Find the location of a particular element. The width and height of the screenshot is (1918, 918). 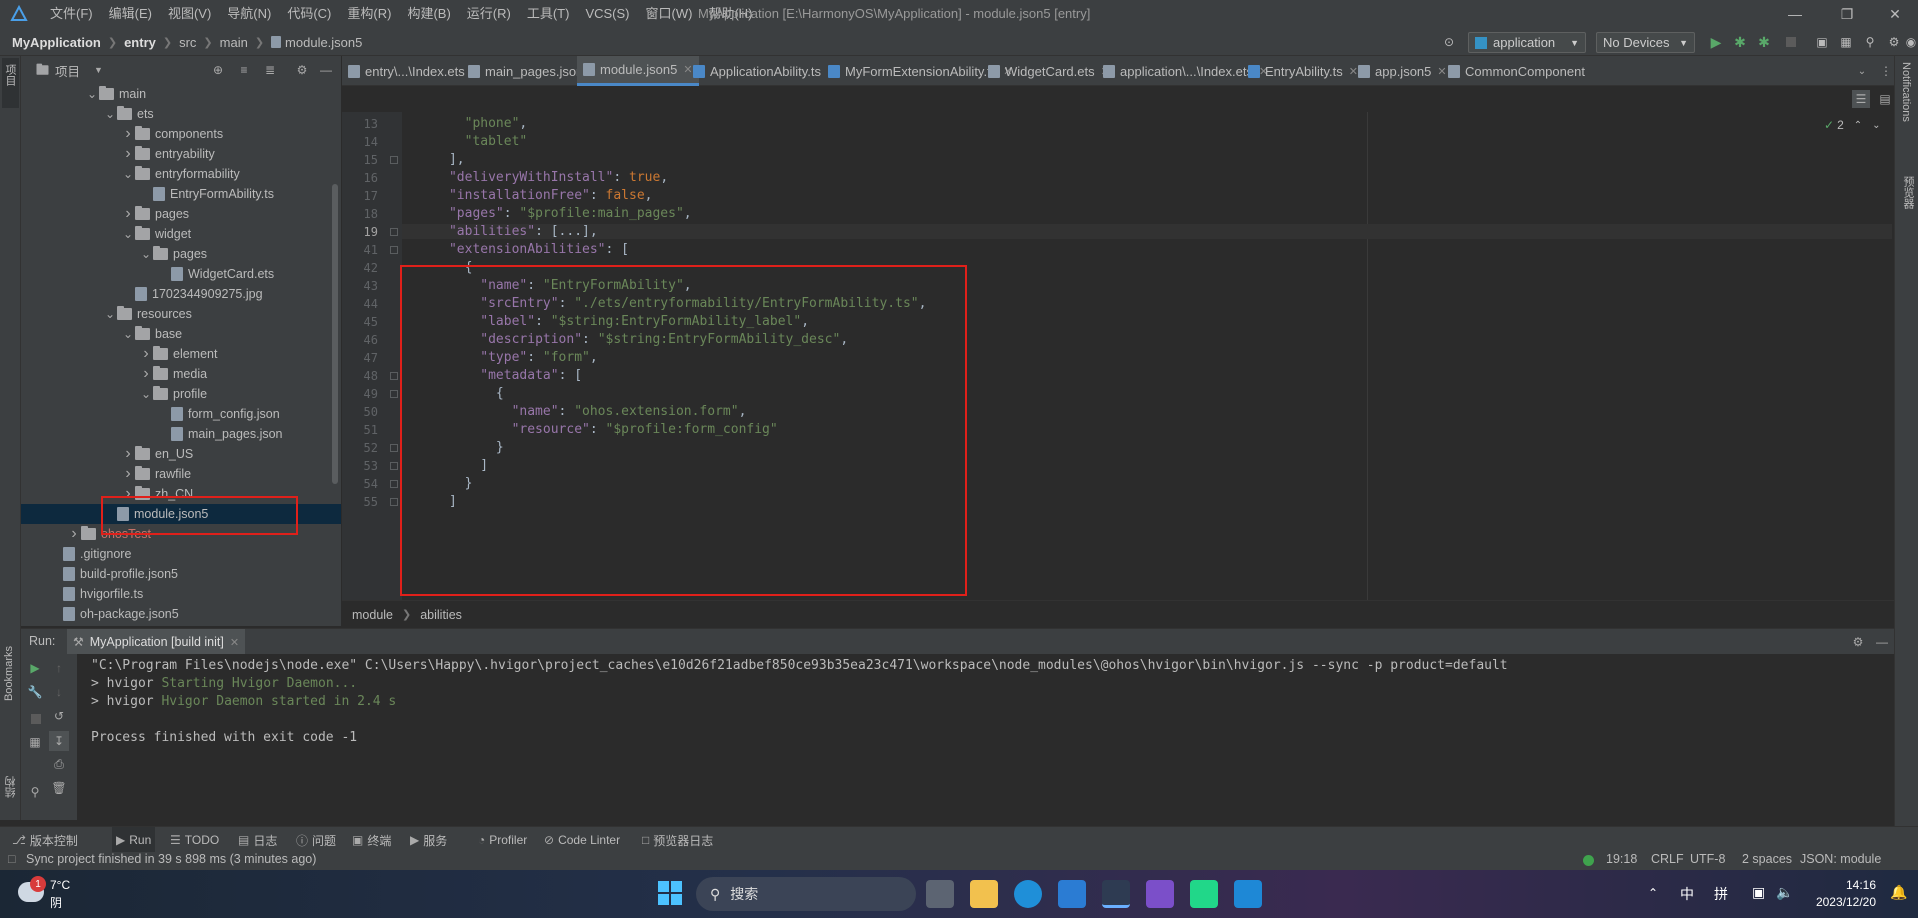

crumb-main: main is located at coordinates (234, 42).